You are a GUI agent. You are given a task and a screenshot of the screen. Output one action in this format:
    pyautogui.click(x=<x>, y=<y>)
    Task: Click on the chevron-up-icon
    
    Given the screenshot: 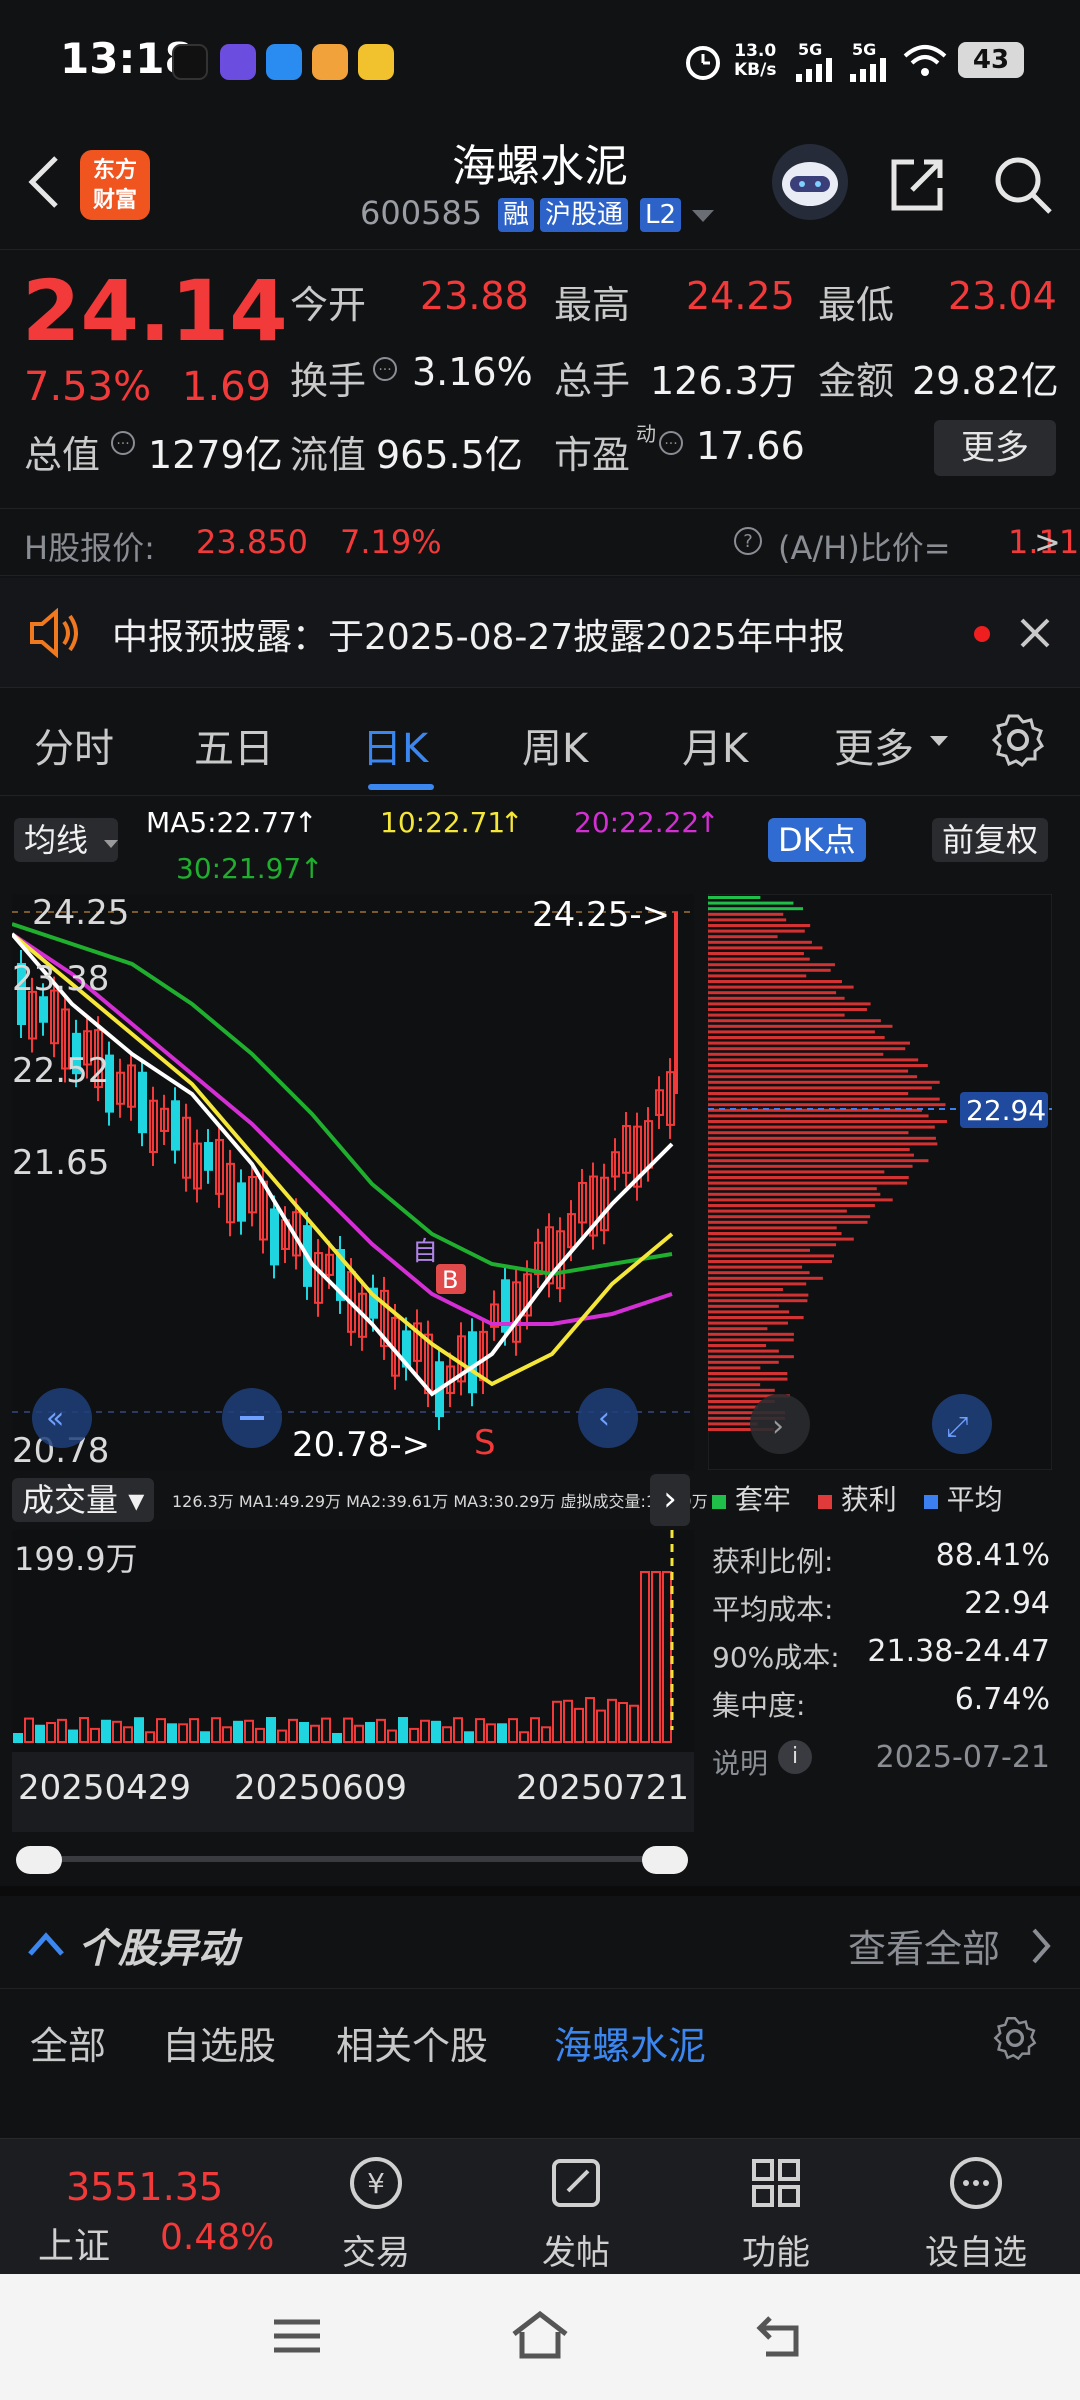 What is the action you would take?
    pyautogui.click(x=46, y=1944)
    